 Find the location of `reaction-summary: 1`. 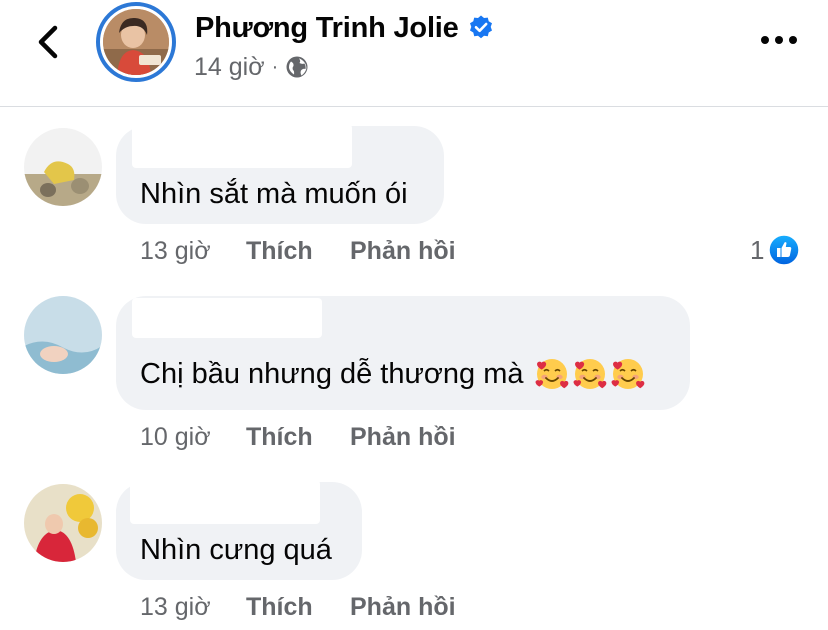

reaction-summary: 1 is located at coordinates (775, 250).